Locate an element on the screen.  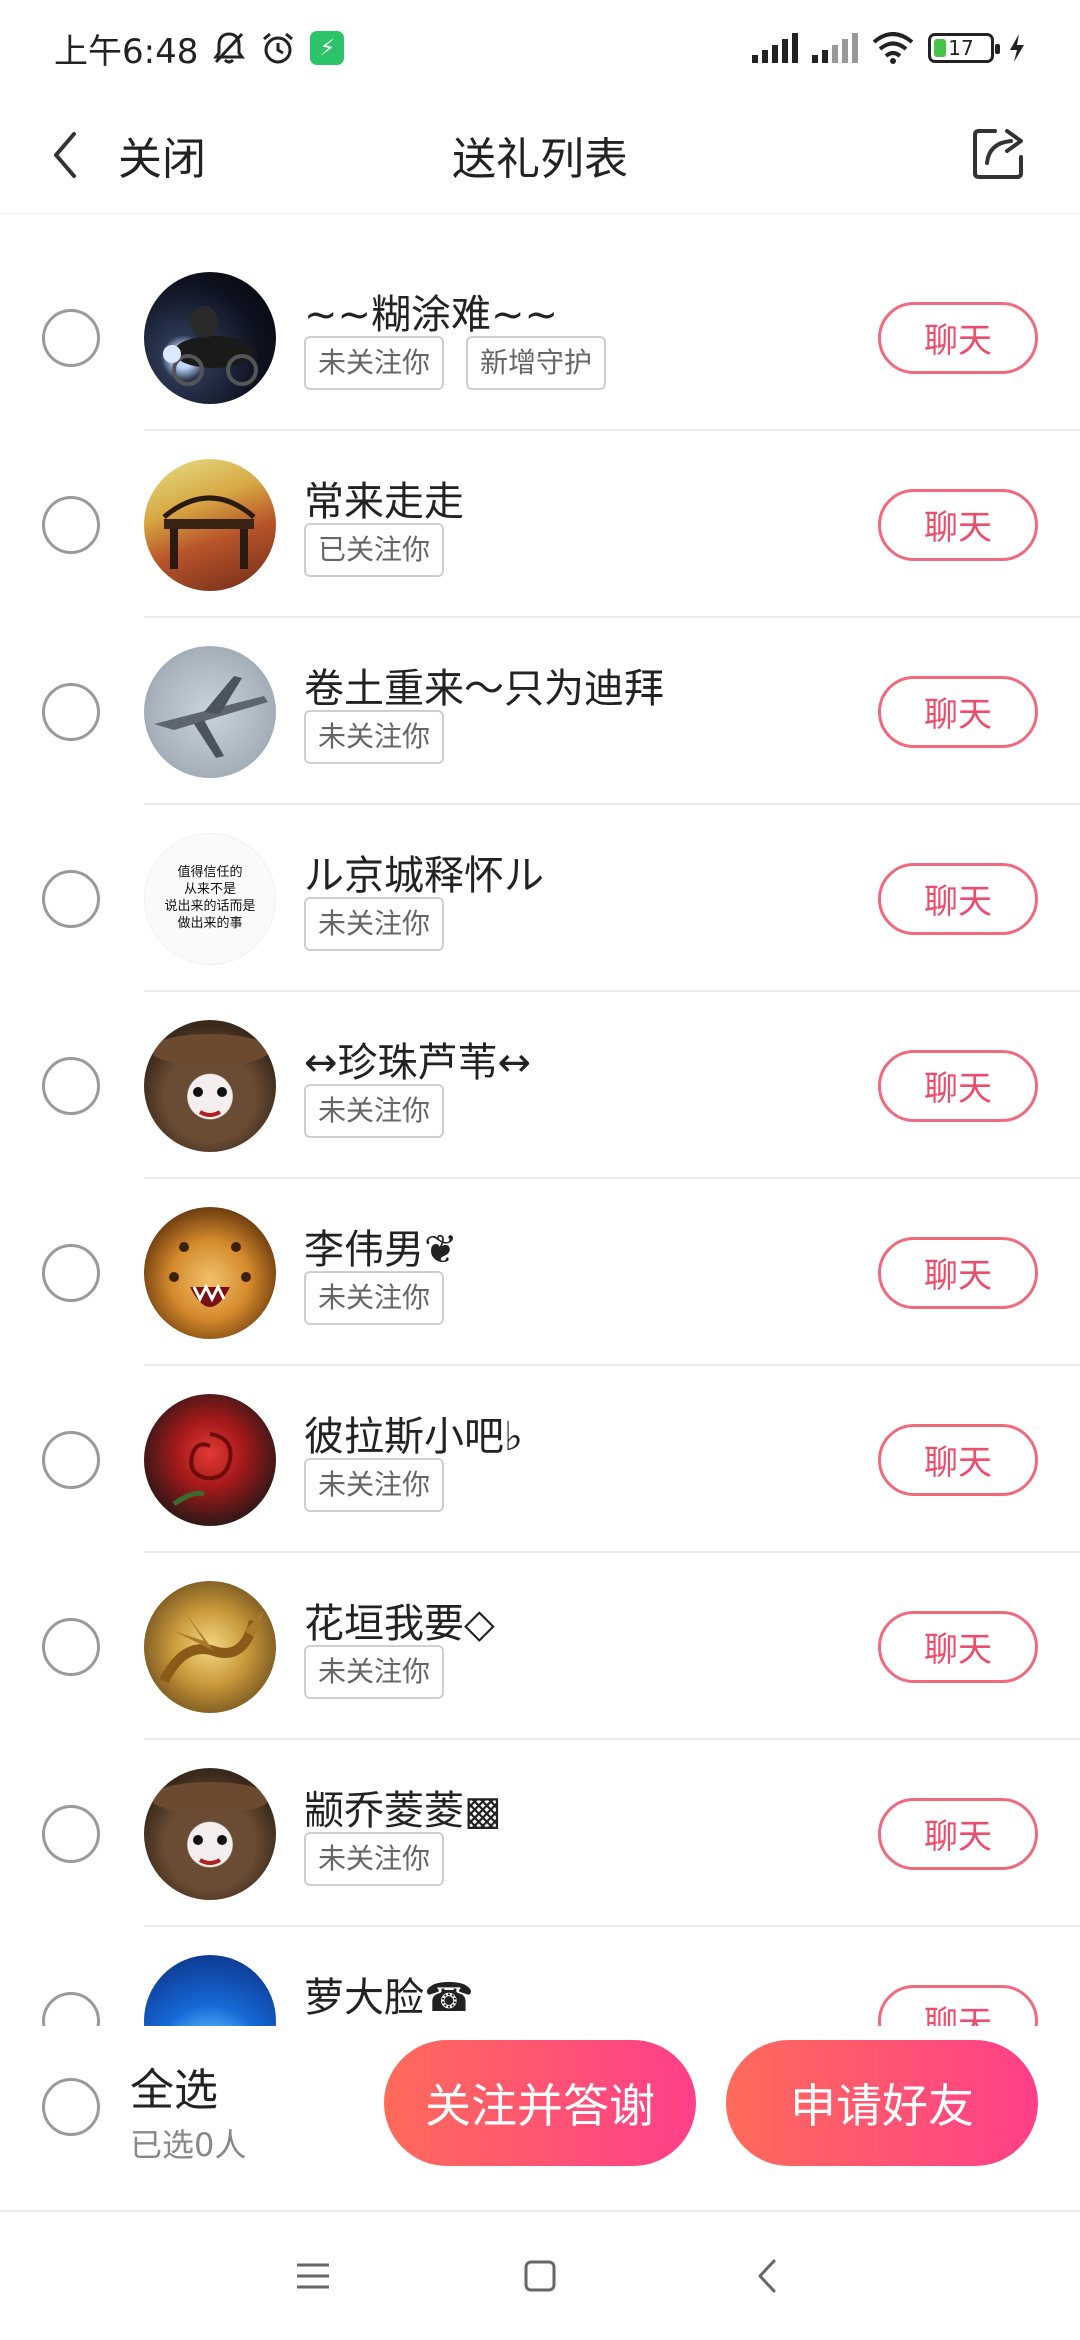
status-bar: 上午6:48 ⚡ 17 is located at coordinates (540, 48).